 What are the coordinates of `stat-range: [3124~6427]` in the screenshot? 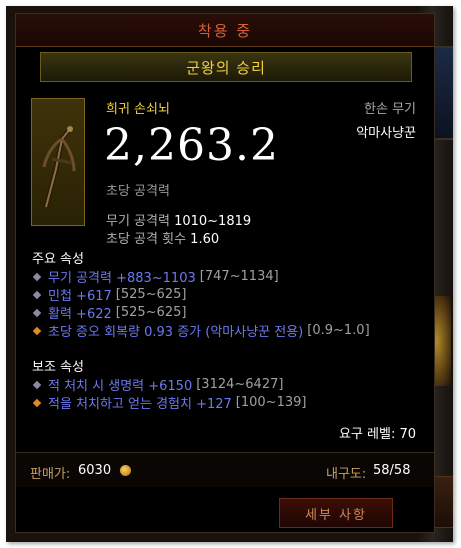 It's located at (240, 384).